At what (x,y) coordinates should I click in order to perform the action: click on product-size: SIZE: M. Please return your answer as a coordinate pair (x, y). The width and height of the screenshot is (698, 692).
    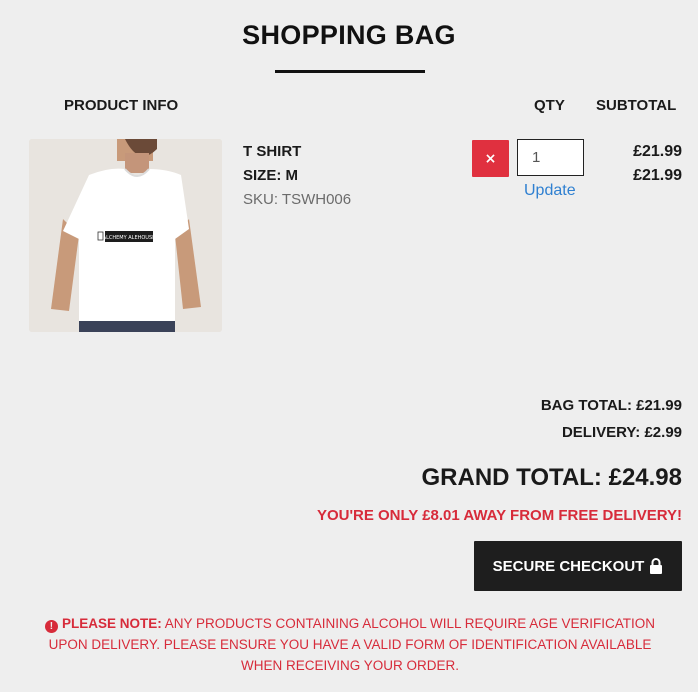
    Looking at the image, I should click on (270, 175).